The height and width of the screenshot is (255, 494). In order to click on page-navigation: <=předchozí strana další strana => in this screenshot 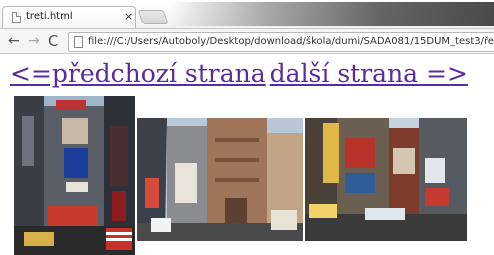, I will do `click(239, 74)`.